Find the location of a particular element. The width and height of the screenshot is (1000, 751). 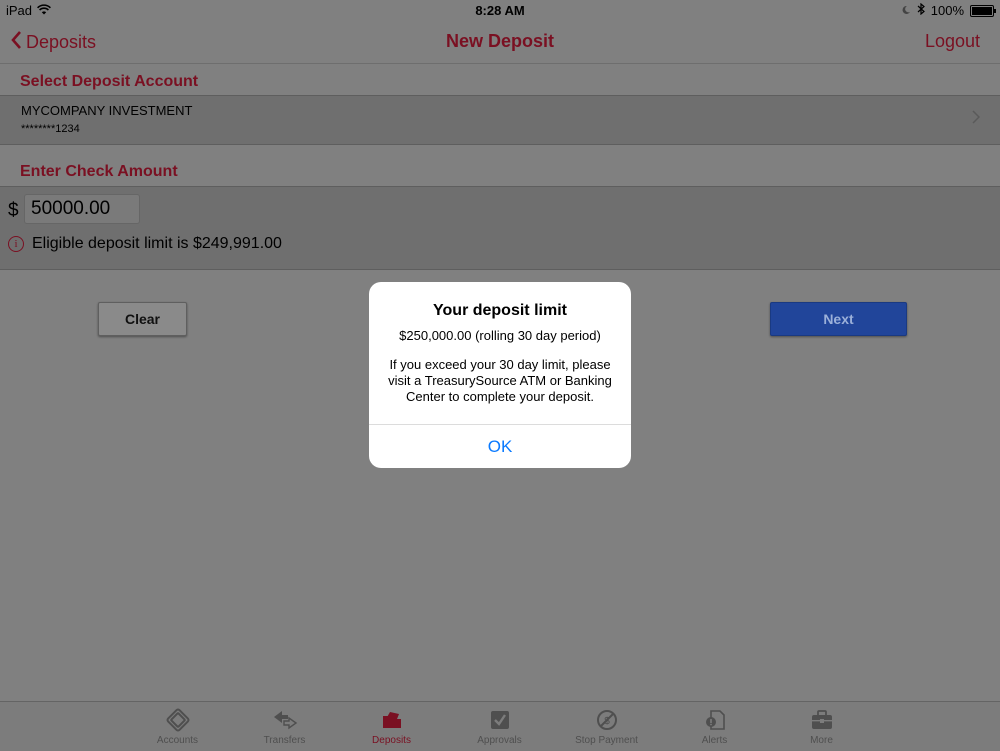

status-bar: iPad 8:28 AM 100% is located at coordinates (500, 10).